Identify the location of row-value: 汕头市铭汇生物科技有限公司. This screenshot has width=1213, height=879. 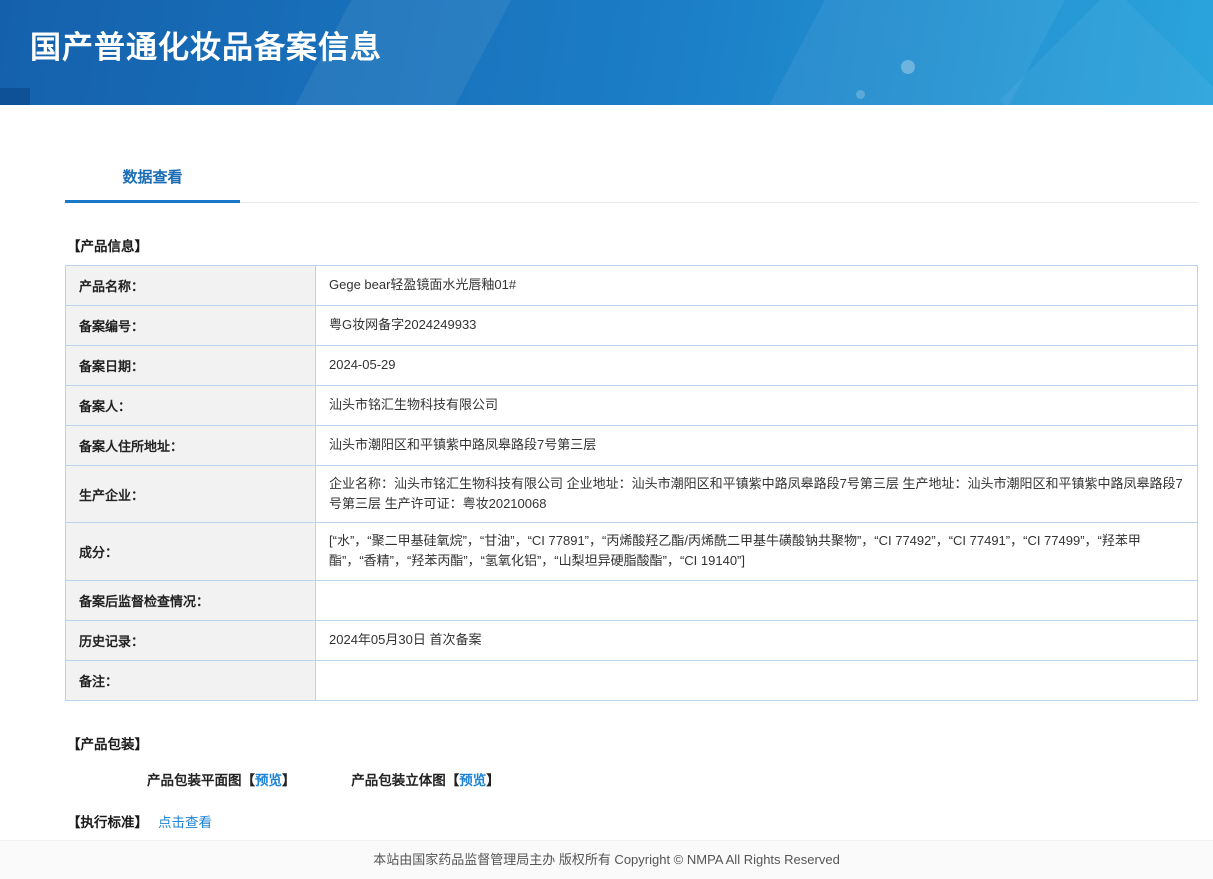
(756, 405).